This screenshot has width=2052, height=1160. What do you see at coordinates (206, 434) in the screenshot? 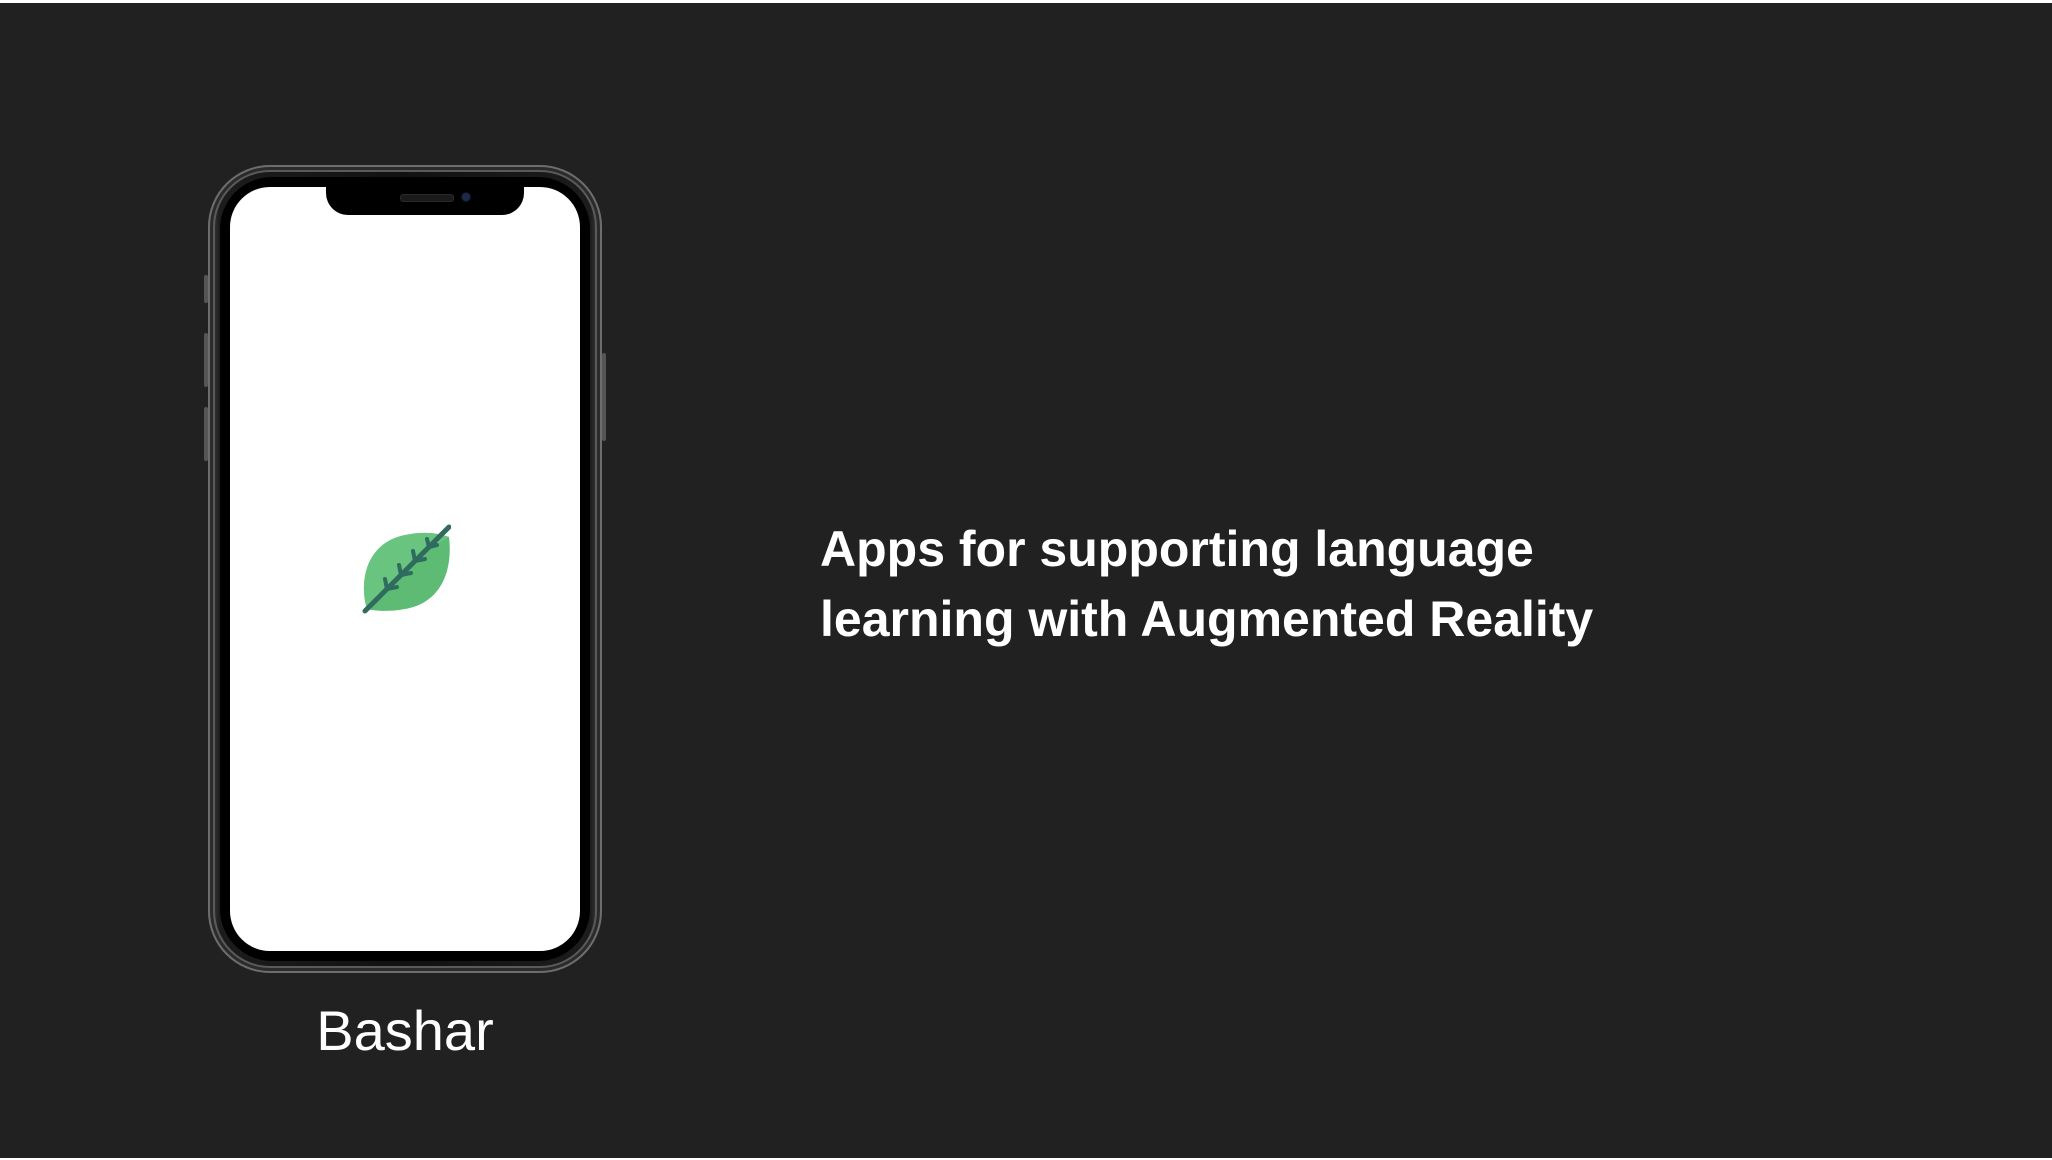
I see `phone-volume-down-button` at bounding box center [206, 434].